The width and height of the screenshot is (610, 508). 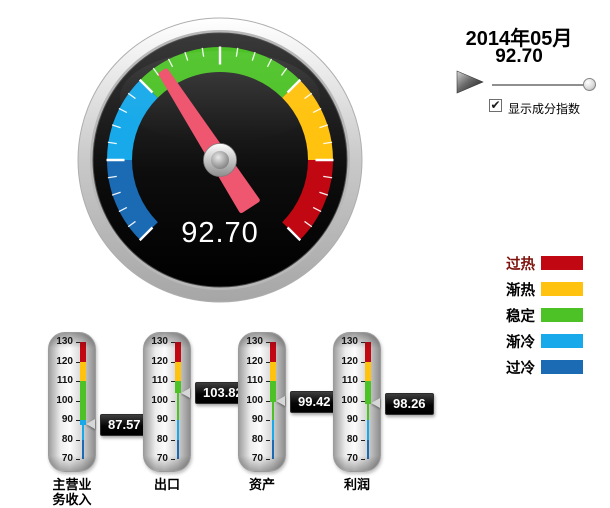 I want to click on gauge-hub-center, so click(x=220, y=160).